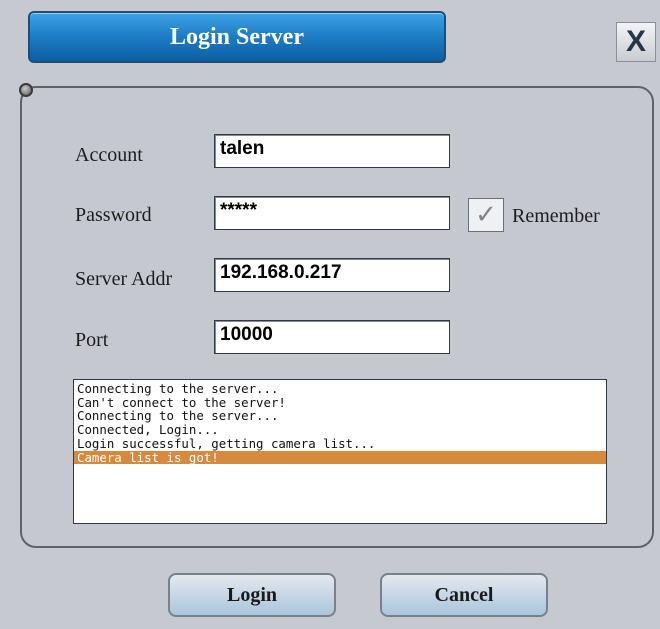 This screenshot has height=629, width=660. What do you see at coordinates (340, 457) in the screenshot?
I see `log-line: Camera list is got!` at bounding box center [340, 457].